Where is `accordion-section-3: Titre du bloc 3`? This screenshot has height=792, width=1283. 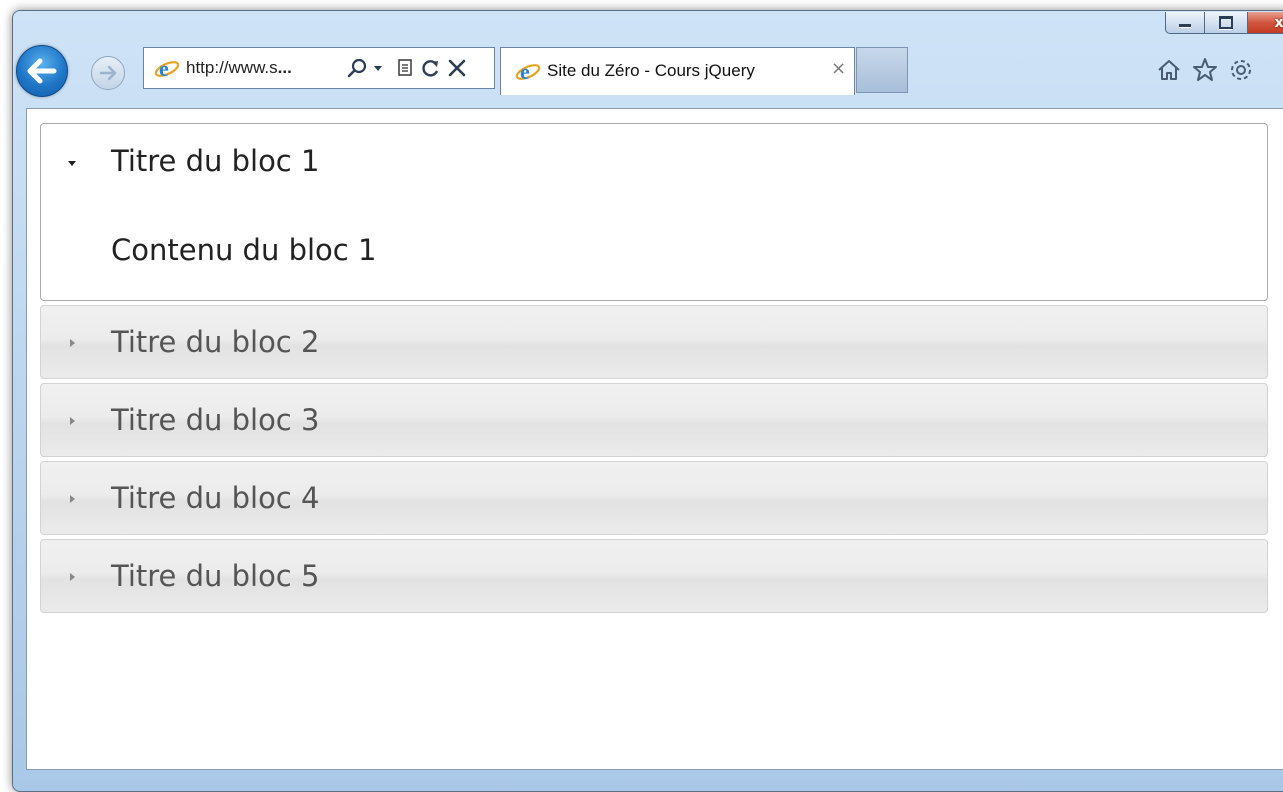
accordion-section-3: Titre du bloc 3 is located at coordinates (654, 420).